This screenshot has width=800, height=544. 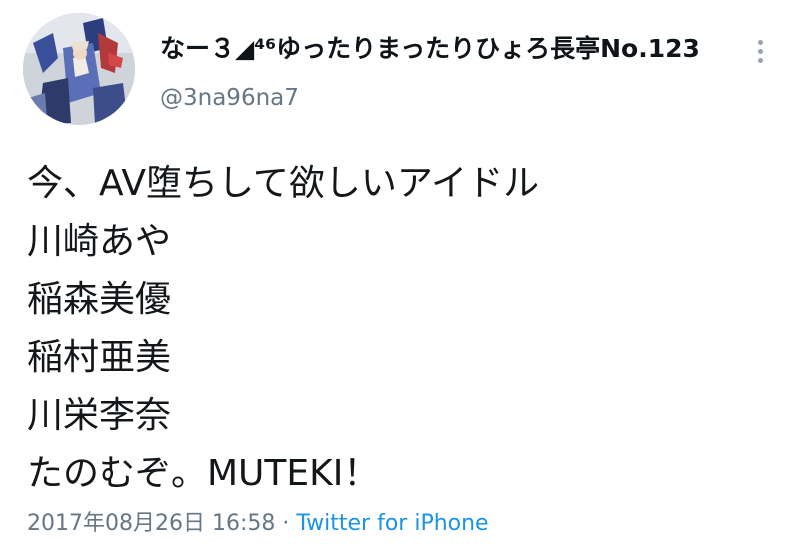 I want to click on avatar, so click(x=79, y=69).